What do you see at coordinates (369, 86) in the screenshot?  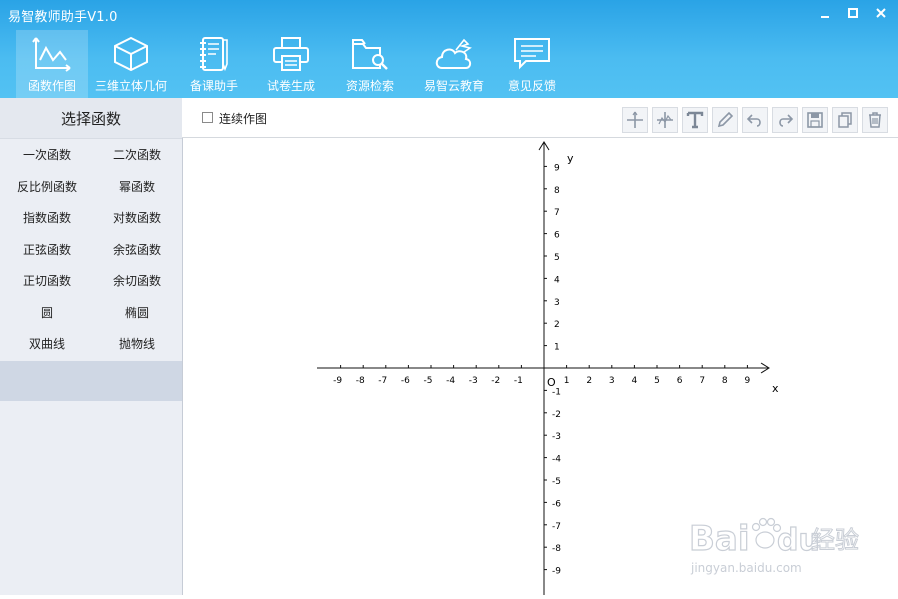 I see `nav-label: 资源检索` at bounding box center [369, 86].